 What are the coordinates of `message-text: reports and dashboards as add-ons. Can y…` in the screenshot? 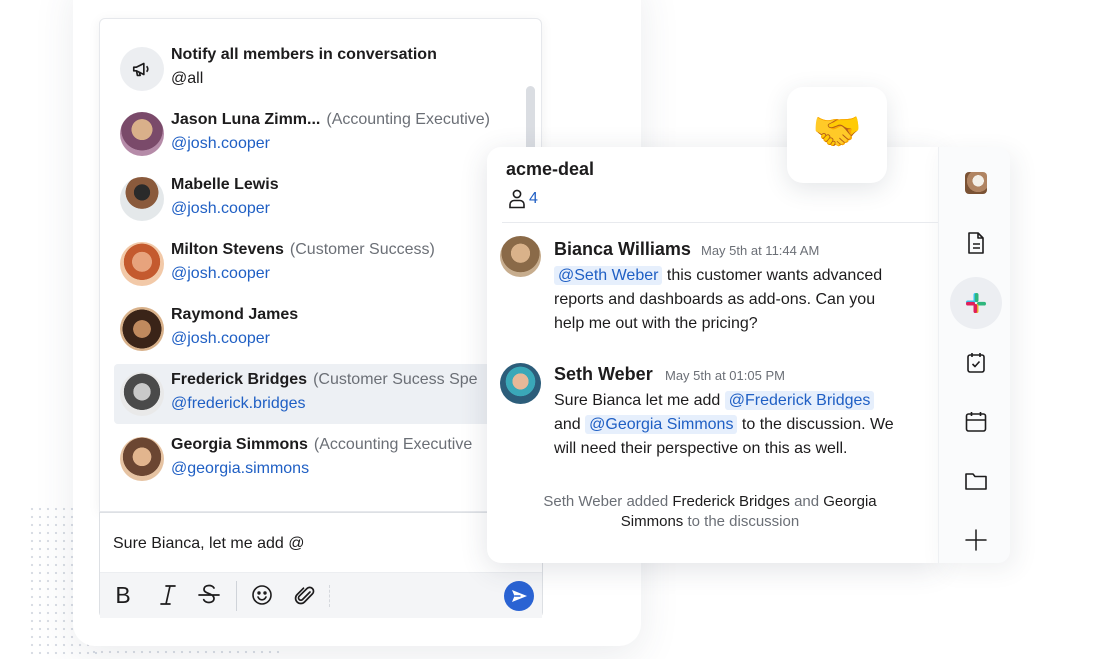 It's located at (715, 299).